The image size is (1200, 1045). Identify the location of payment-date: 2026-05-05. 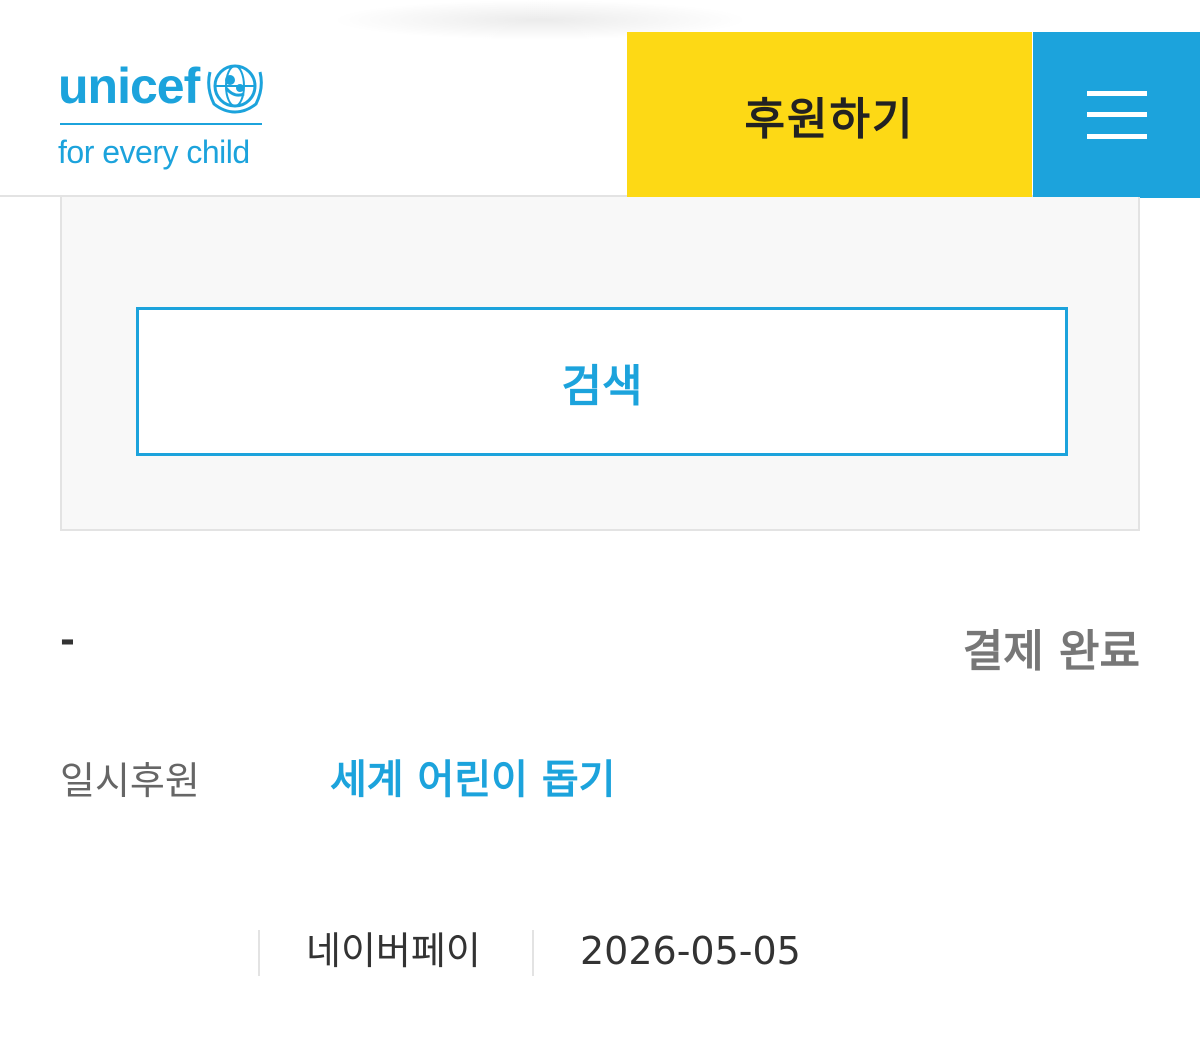
(690, 951).